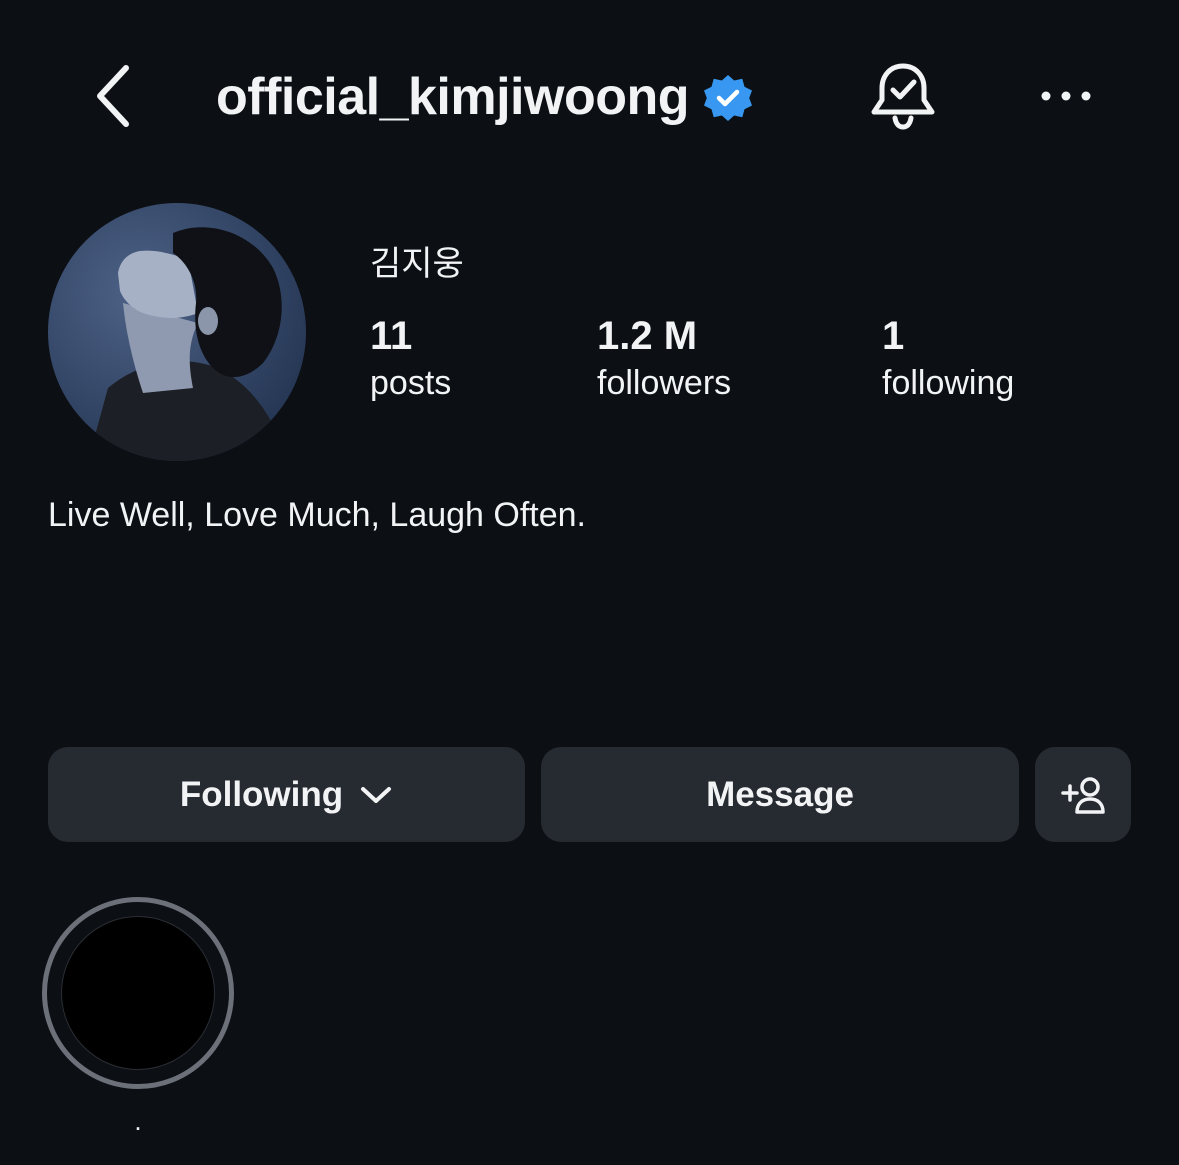  What do you see at coordinates (376, 794) in the screenshot?
I see `chevron-down-icon` at bounding box center [376, 794].